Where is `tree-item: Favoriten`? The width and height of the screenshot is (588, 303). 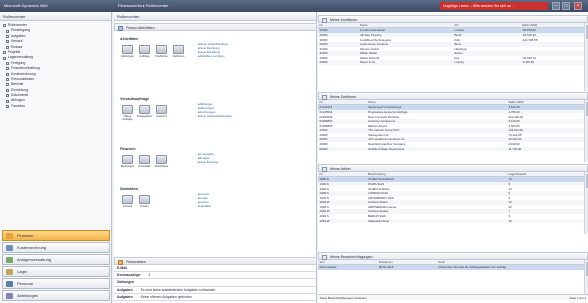
tree-item: Favoriten is located at coordinates (57, 106).